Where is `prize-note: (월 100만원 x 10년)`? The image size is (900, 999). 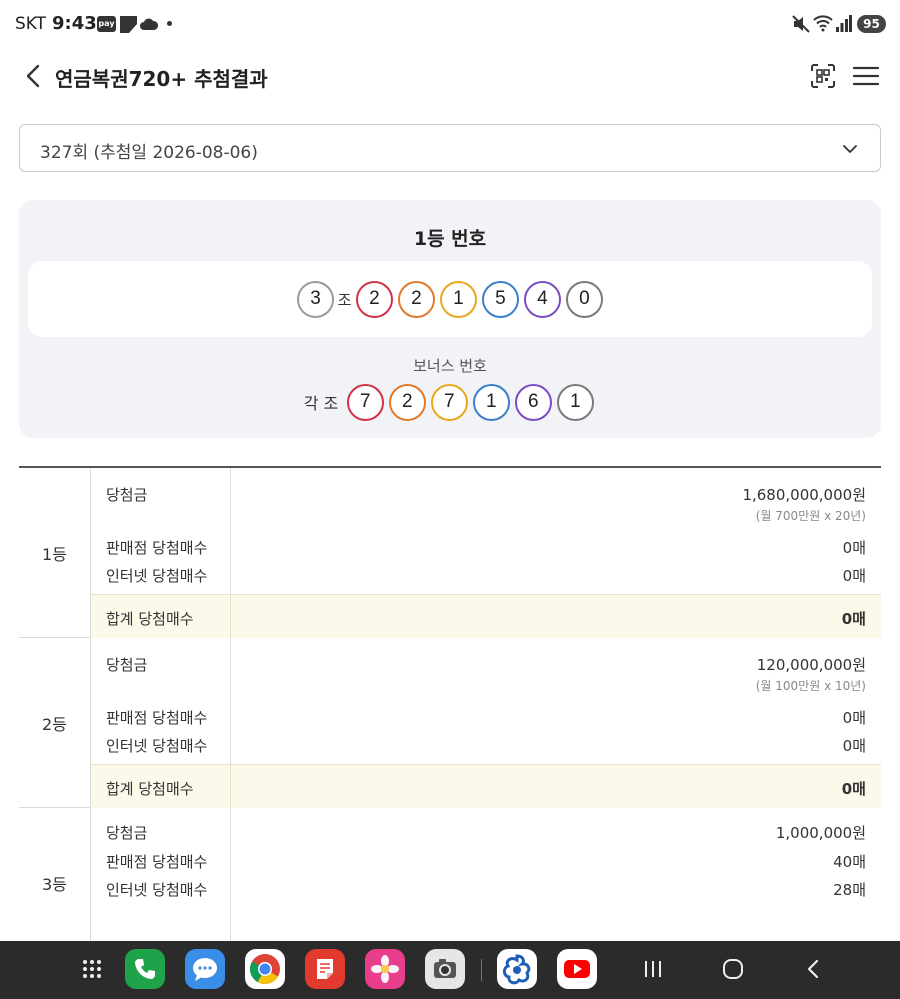
prize-note: (월 100만원 x 10년) is located at coordinates (810, 686).